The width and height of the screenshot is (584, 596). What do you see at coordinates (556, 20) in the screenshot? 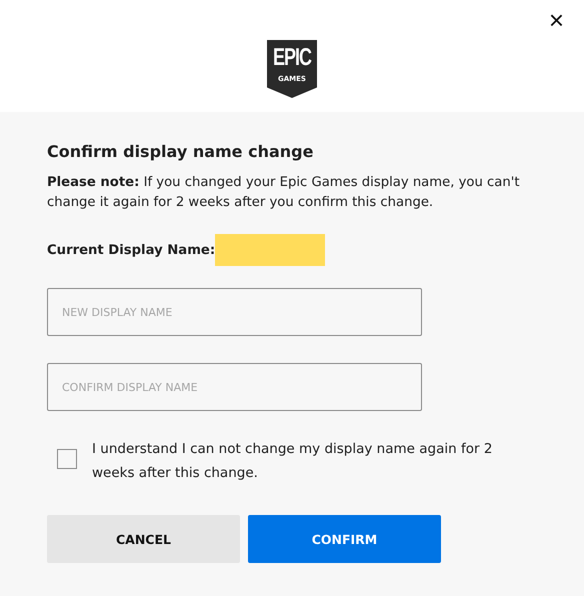
I see `close-button: ×` at bounding box center [556, 20].